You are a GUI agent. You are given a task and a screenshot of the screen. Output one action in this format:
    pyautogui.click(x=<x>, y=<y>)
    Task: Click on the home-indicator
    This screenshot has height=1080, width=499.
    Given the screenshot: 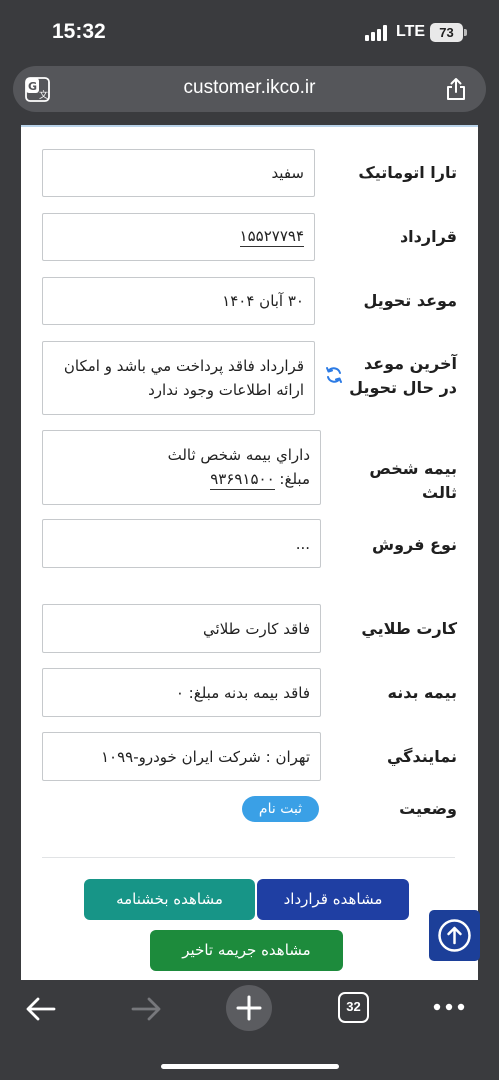 What is the action you would take?
    pyautogui.click(x=250, y=1066)
    